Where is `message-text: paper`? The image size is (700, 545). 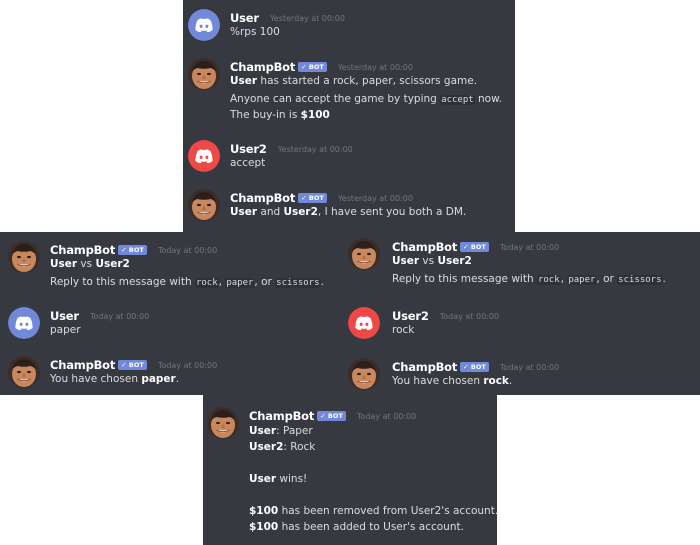 message-text: paper is located at coordinates (65, 330).